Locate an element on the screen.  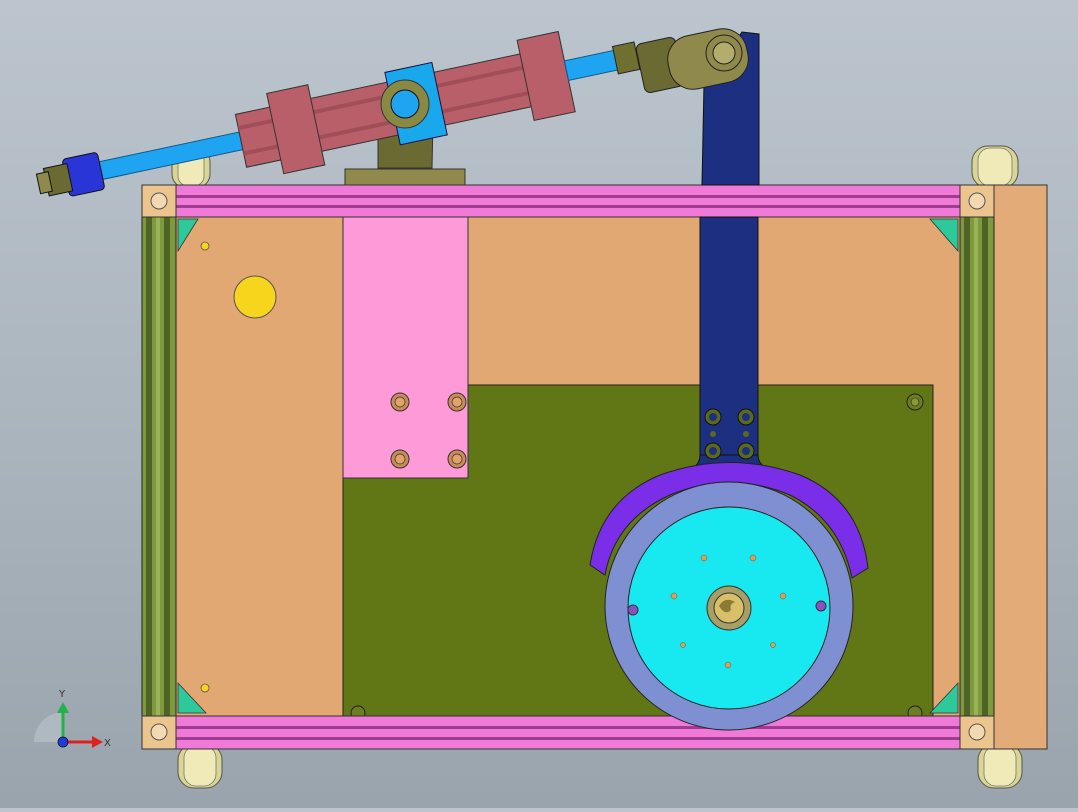
lever-arm is located at coordinates (730, 251).